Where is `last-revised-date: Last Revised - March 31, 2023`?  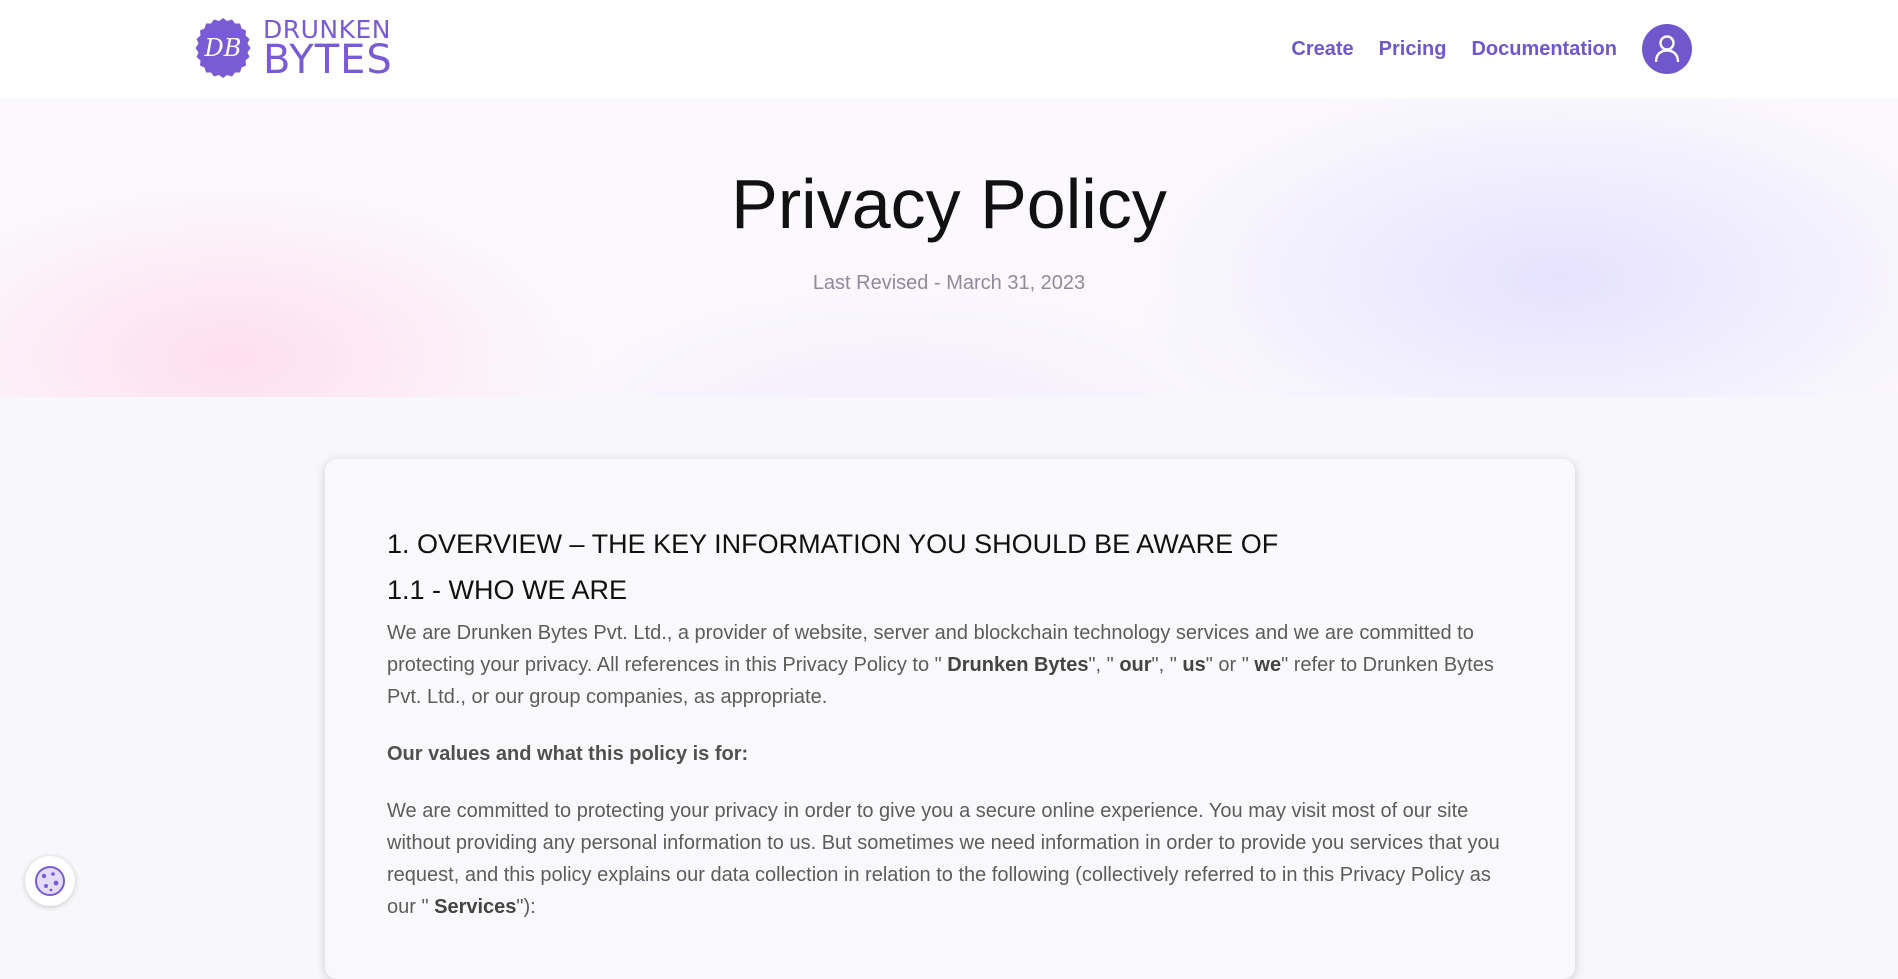 last-revised-date: Last Revised - March 31, 2023 is located at coordinates (949, 283).